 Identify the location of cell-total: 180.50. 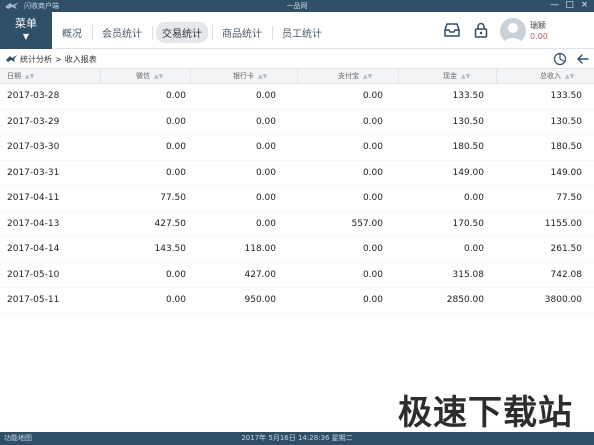
(566, 147).